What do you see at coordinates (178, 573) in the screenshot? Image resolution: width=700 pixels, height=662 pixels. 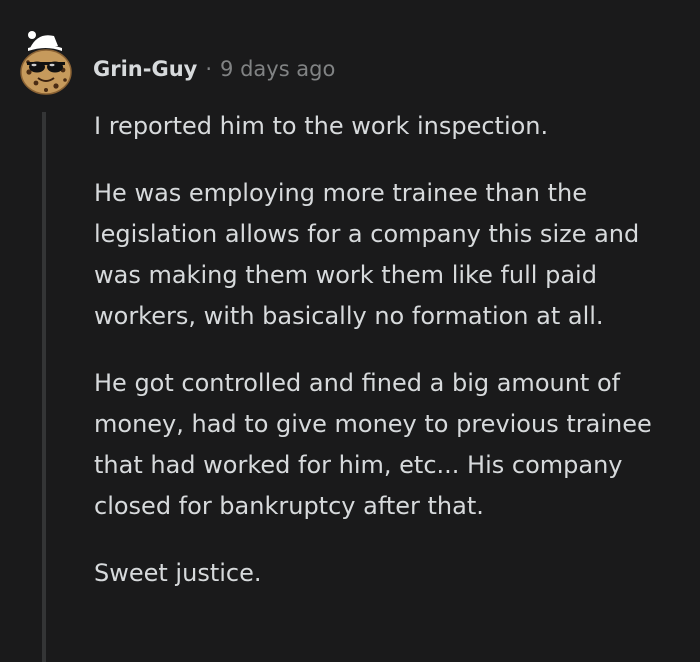 I see `comment-paragraph: Sweet justice.` at bounding box center [178, 573].